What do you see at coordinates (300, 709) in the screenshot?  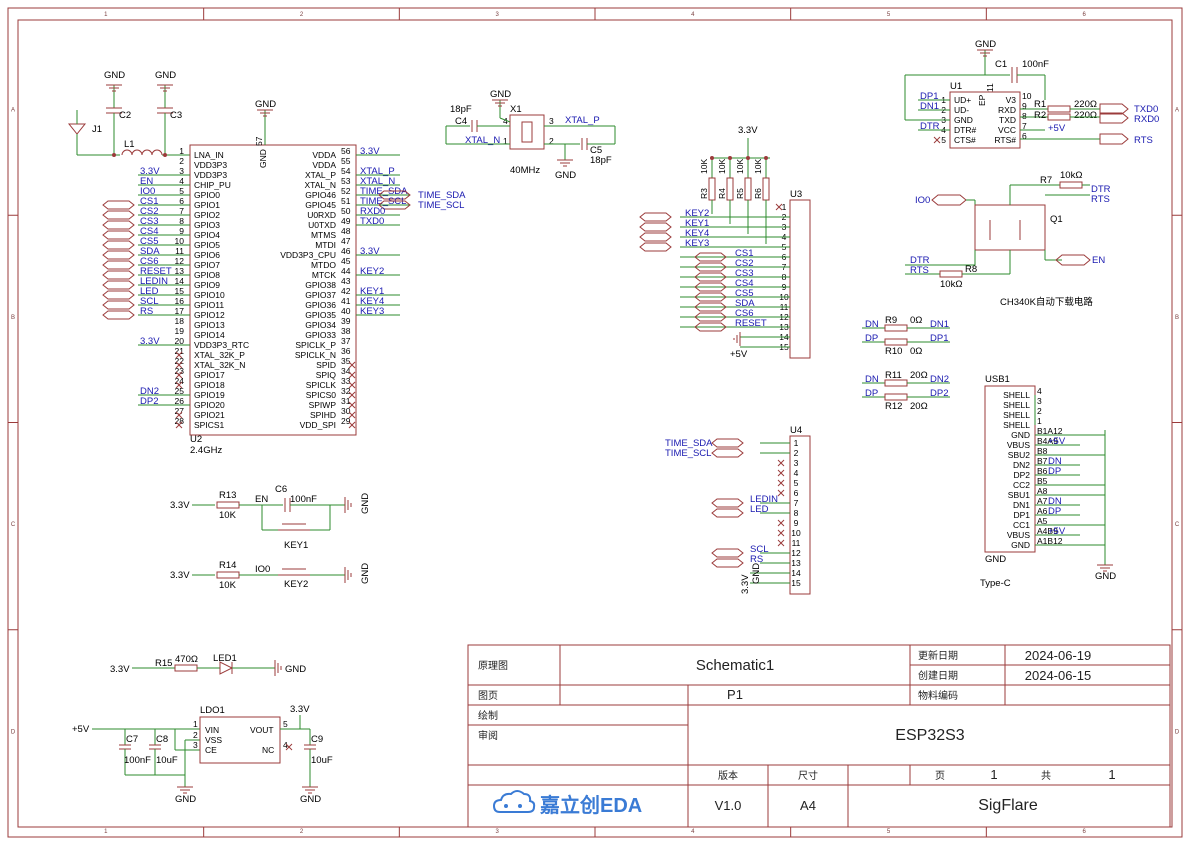 I see `ldo-out: 3.3V` at bounding box center [300, 709].